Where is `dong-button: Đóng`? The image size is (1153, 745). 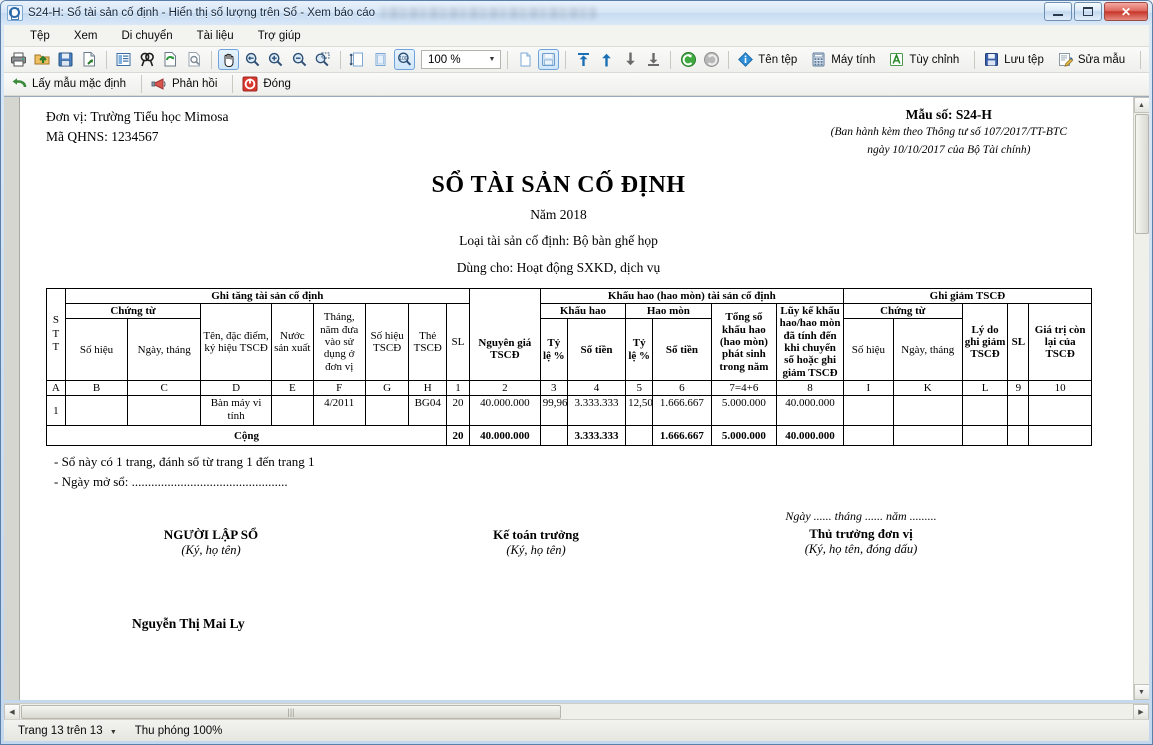 dong-button: Đóng is located at coordinates (269, 84).